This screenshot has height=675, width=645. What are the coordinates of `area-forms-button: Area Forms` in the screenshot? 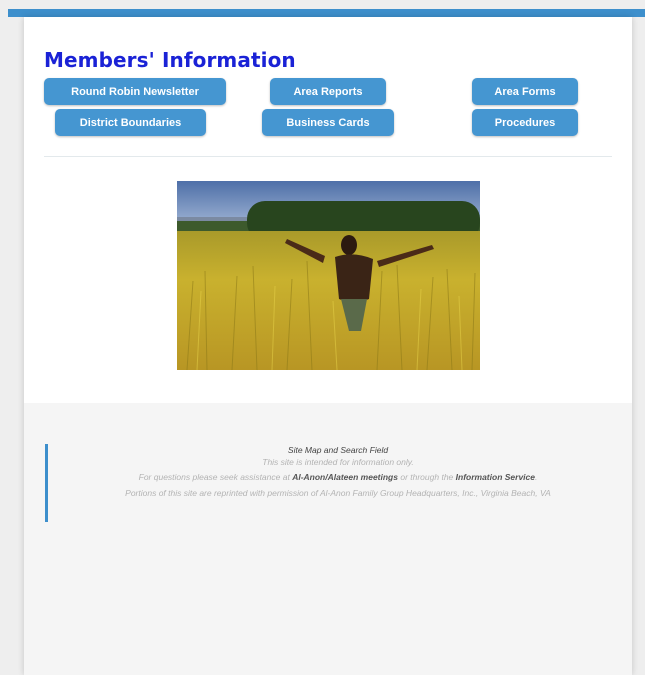 It's located at (525, 91).